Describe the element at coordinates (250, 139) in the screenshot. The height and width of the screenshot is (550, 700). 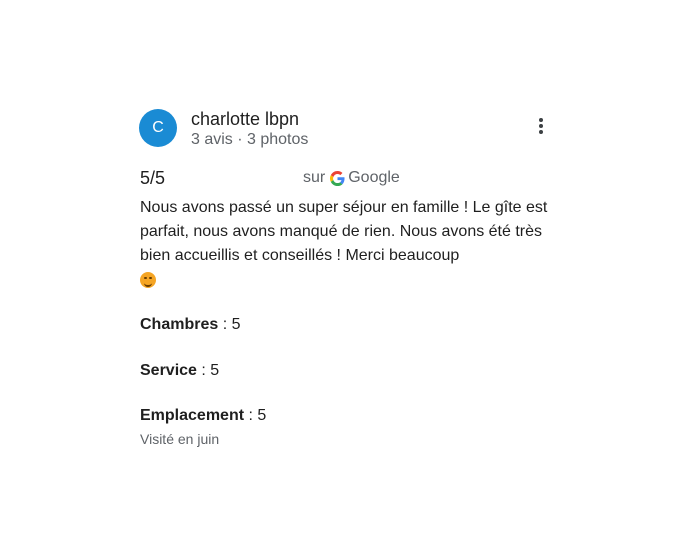
I see `author-meta: 3 avis · 3 photos` at that location.